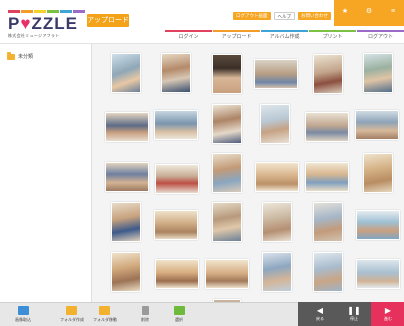 The width and height of the screenshot is (404, 326). Describe the element at coordinates (320, 318) in the screenshot. I see `prev-label: 戻る` at that location.